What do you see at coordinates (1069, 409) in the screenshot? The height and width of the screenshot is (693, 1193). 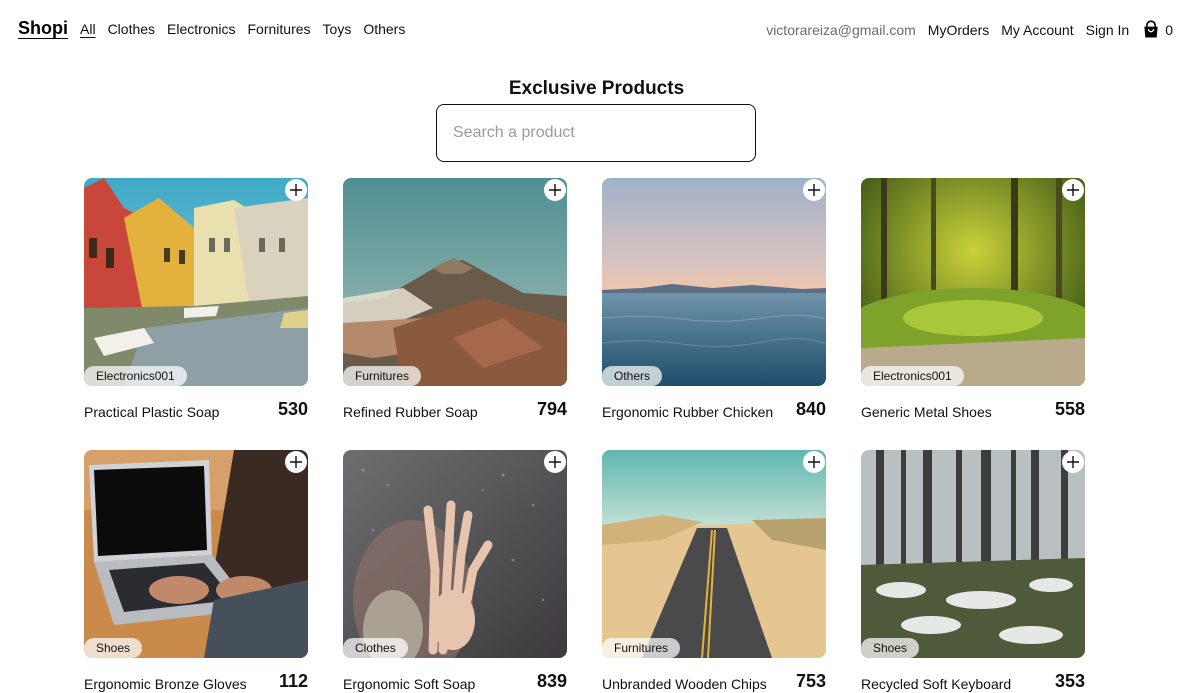 I see `product-price: 558` at bounding box center [1069, 409].